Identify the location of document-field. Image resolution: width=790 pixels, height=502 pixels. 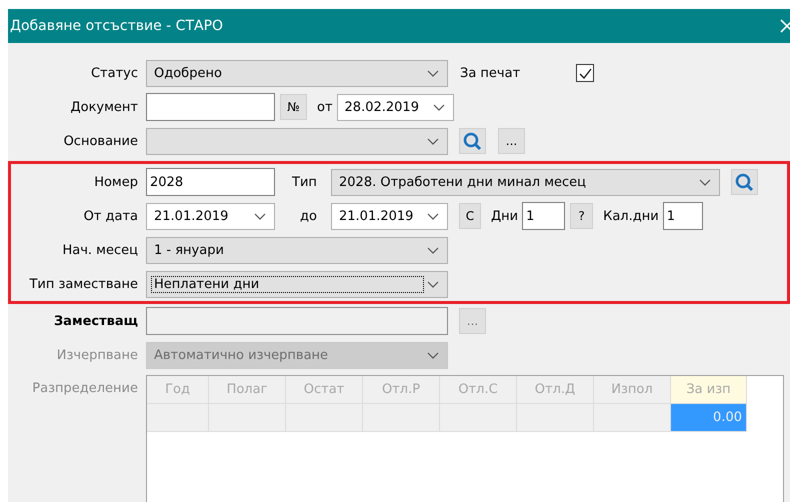
(210, 107).